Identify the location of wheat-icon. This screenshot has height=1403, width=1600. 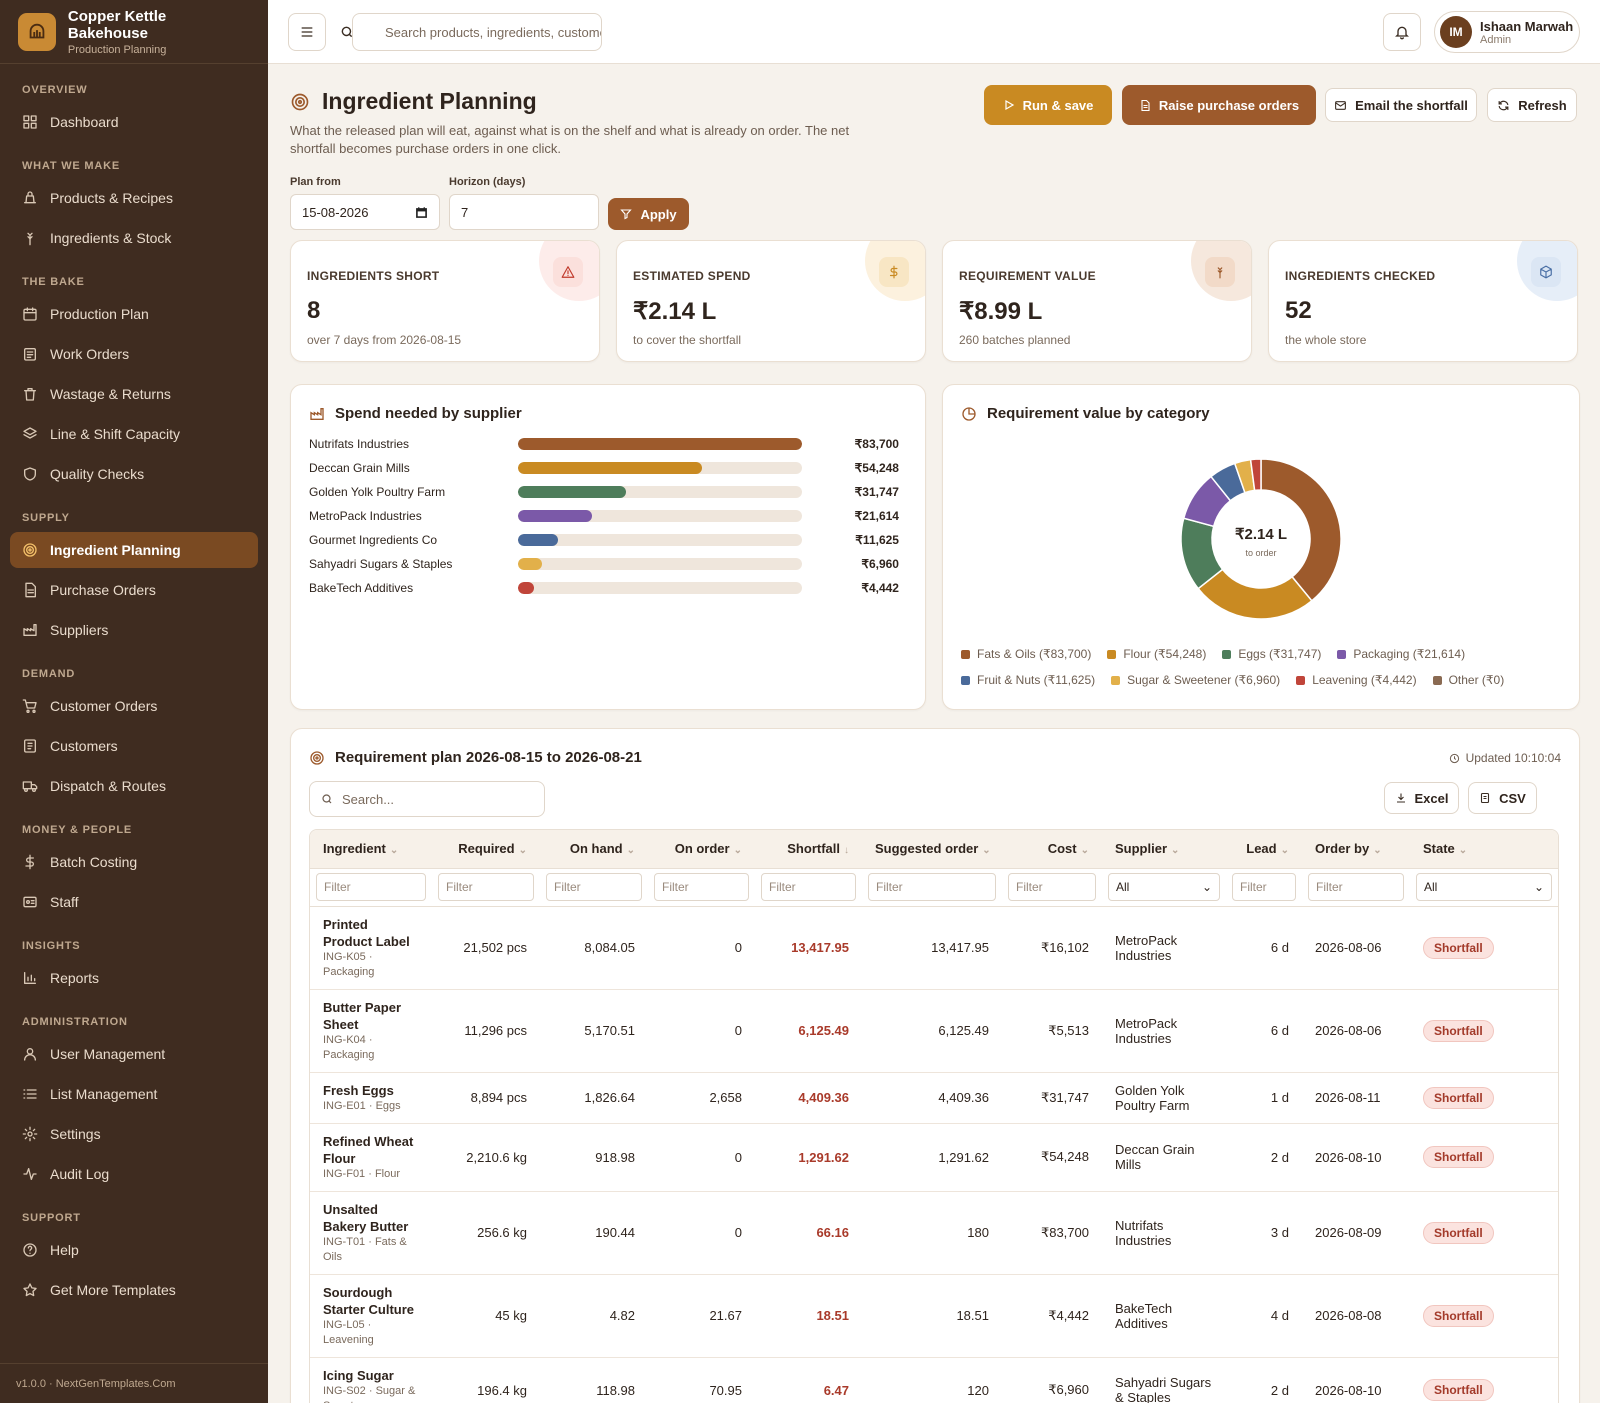
(1220, 272).